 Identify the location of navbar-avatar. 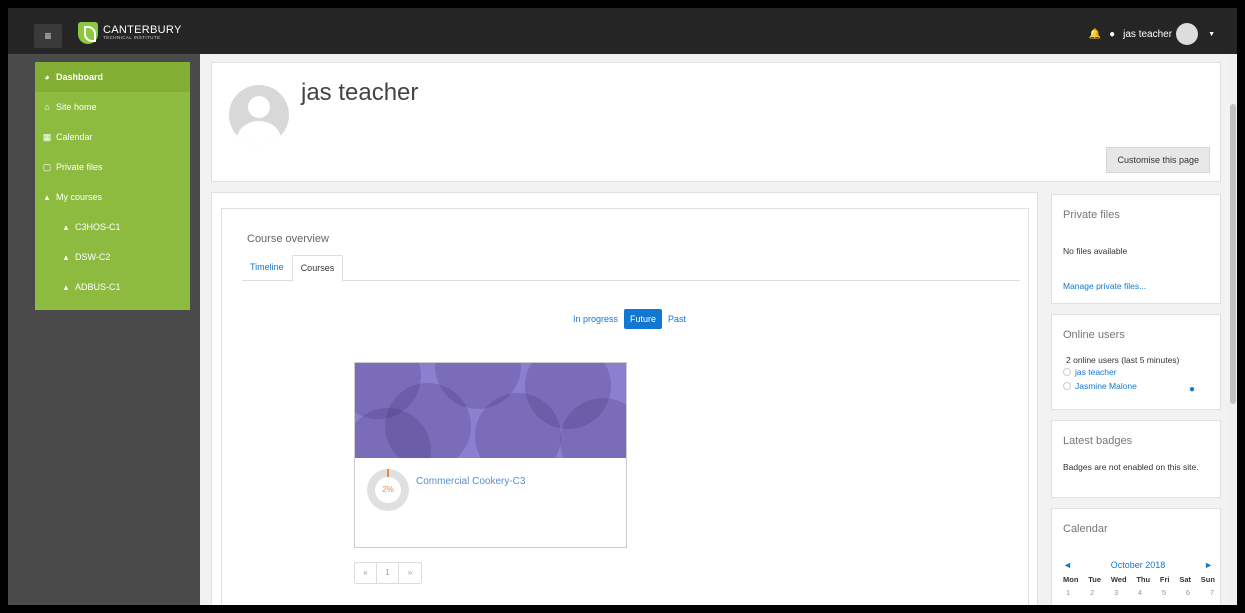
(1187, 34).